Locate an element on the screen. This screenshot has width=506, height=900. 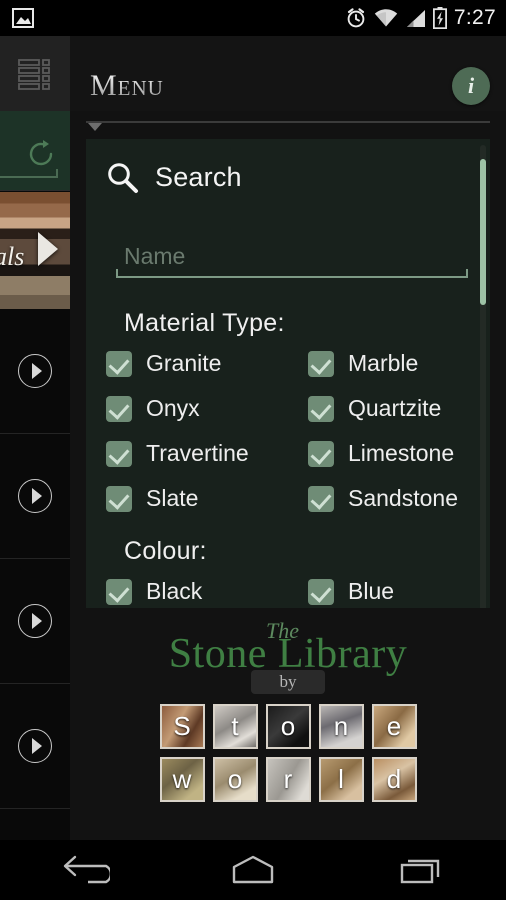
checkbox-row: Black is located at coordinates (195, 591).